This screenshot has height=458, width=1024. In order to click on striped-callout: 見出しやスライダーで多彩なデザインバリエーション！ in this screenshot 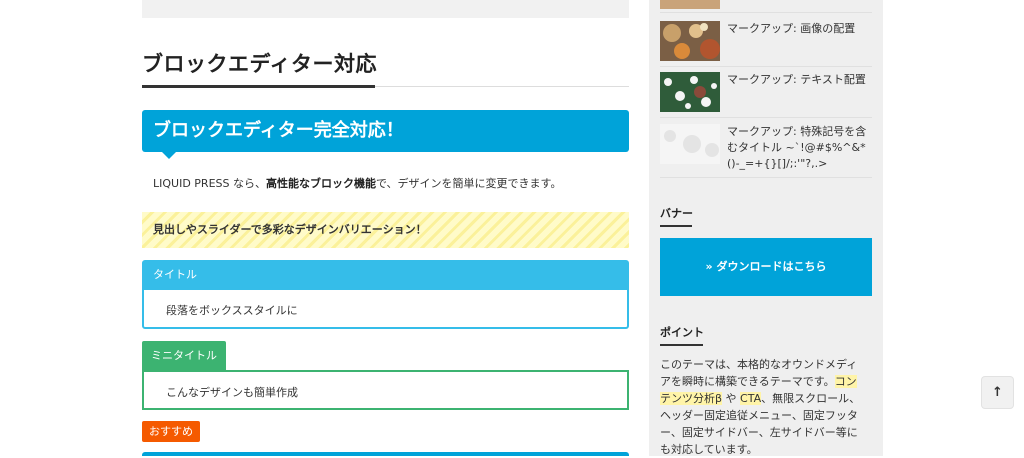, I will do `click(385, 230)`.